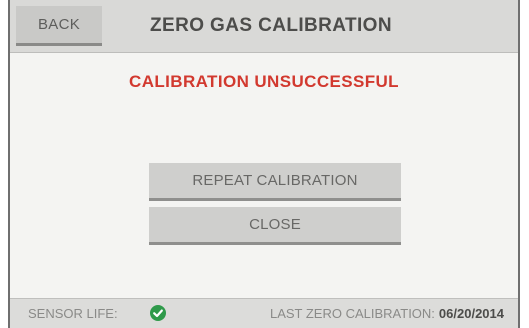  What do you see at coordinates (275, 182) in the screenshot?
I see `repeat-calibration-button: REPEAT CALIBRATION` at bounding box center [275, 182].